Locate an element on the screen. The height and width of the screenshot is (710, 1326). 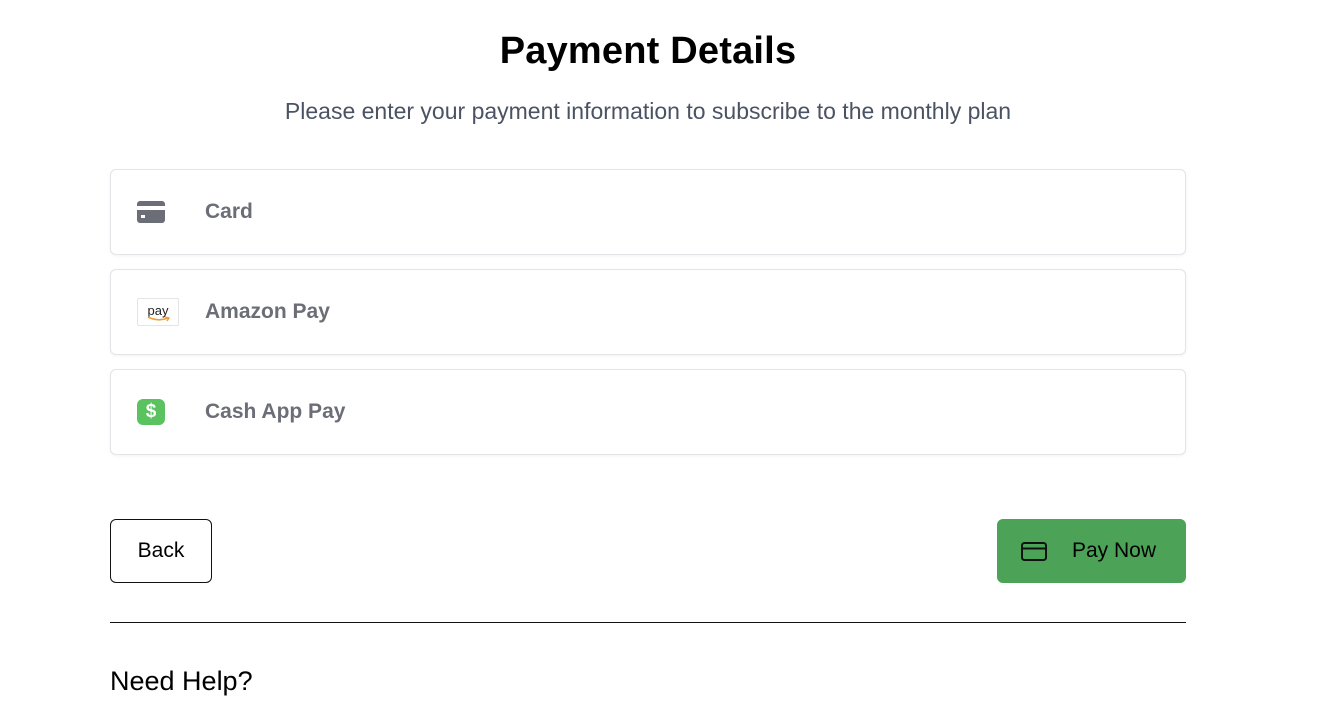
payment-method-cash-app-pay: $ Cash App Pay is located at coordinates (648, 412).